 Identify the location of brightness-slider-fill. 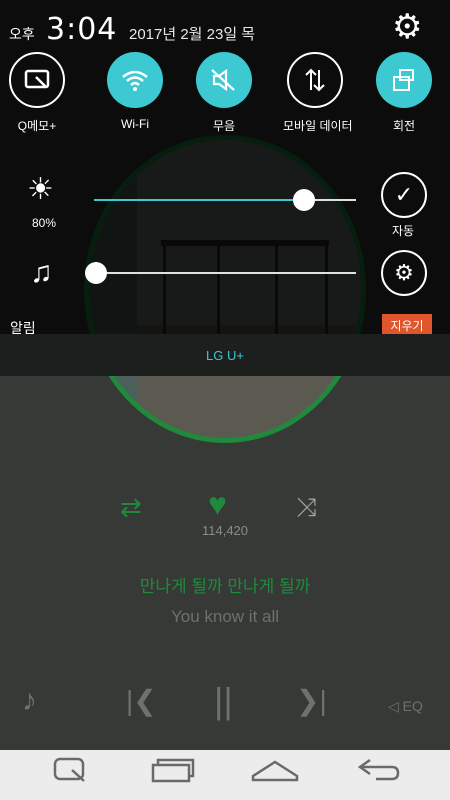
(199, 200).